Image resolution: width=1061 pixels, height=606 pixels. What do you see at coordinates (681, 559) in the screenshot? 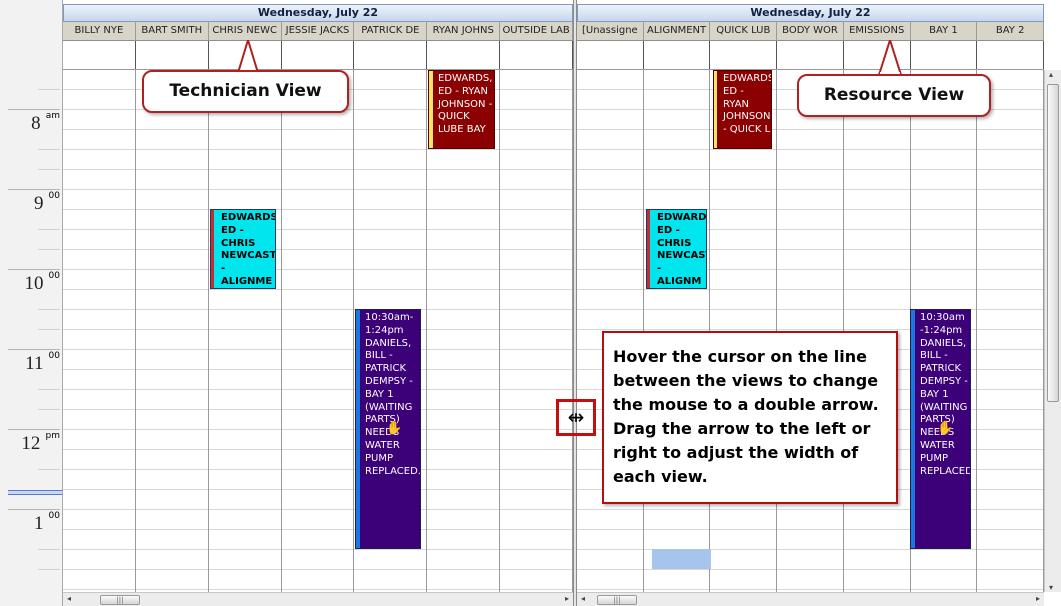
I see `selected-time-slot` at bounding box center [681, 559].